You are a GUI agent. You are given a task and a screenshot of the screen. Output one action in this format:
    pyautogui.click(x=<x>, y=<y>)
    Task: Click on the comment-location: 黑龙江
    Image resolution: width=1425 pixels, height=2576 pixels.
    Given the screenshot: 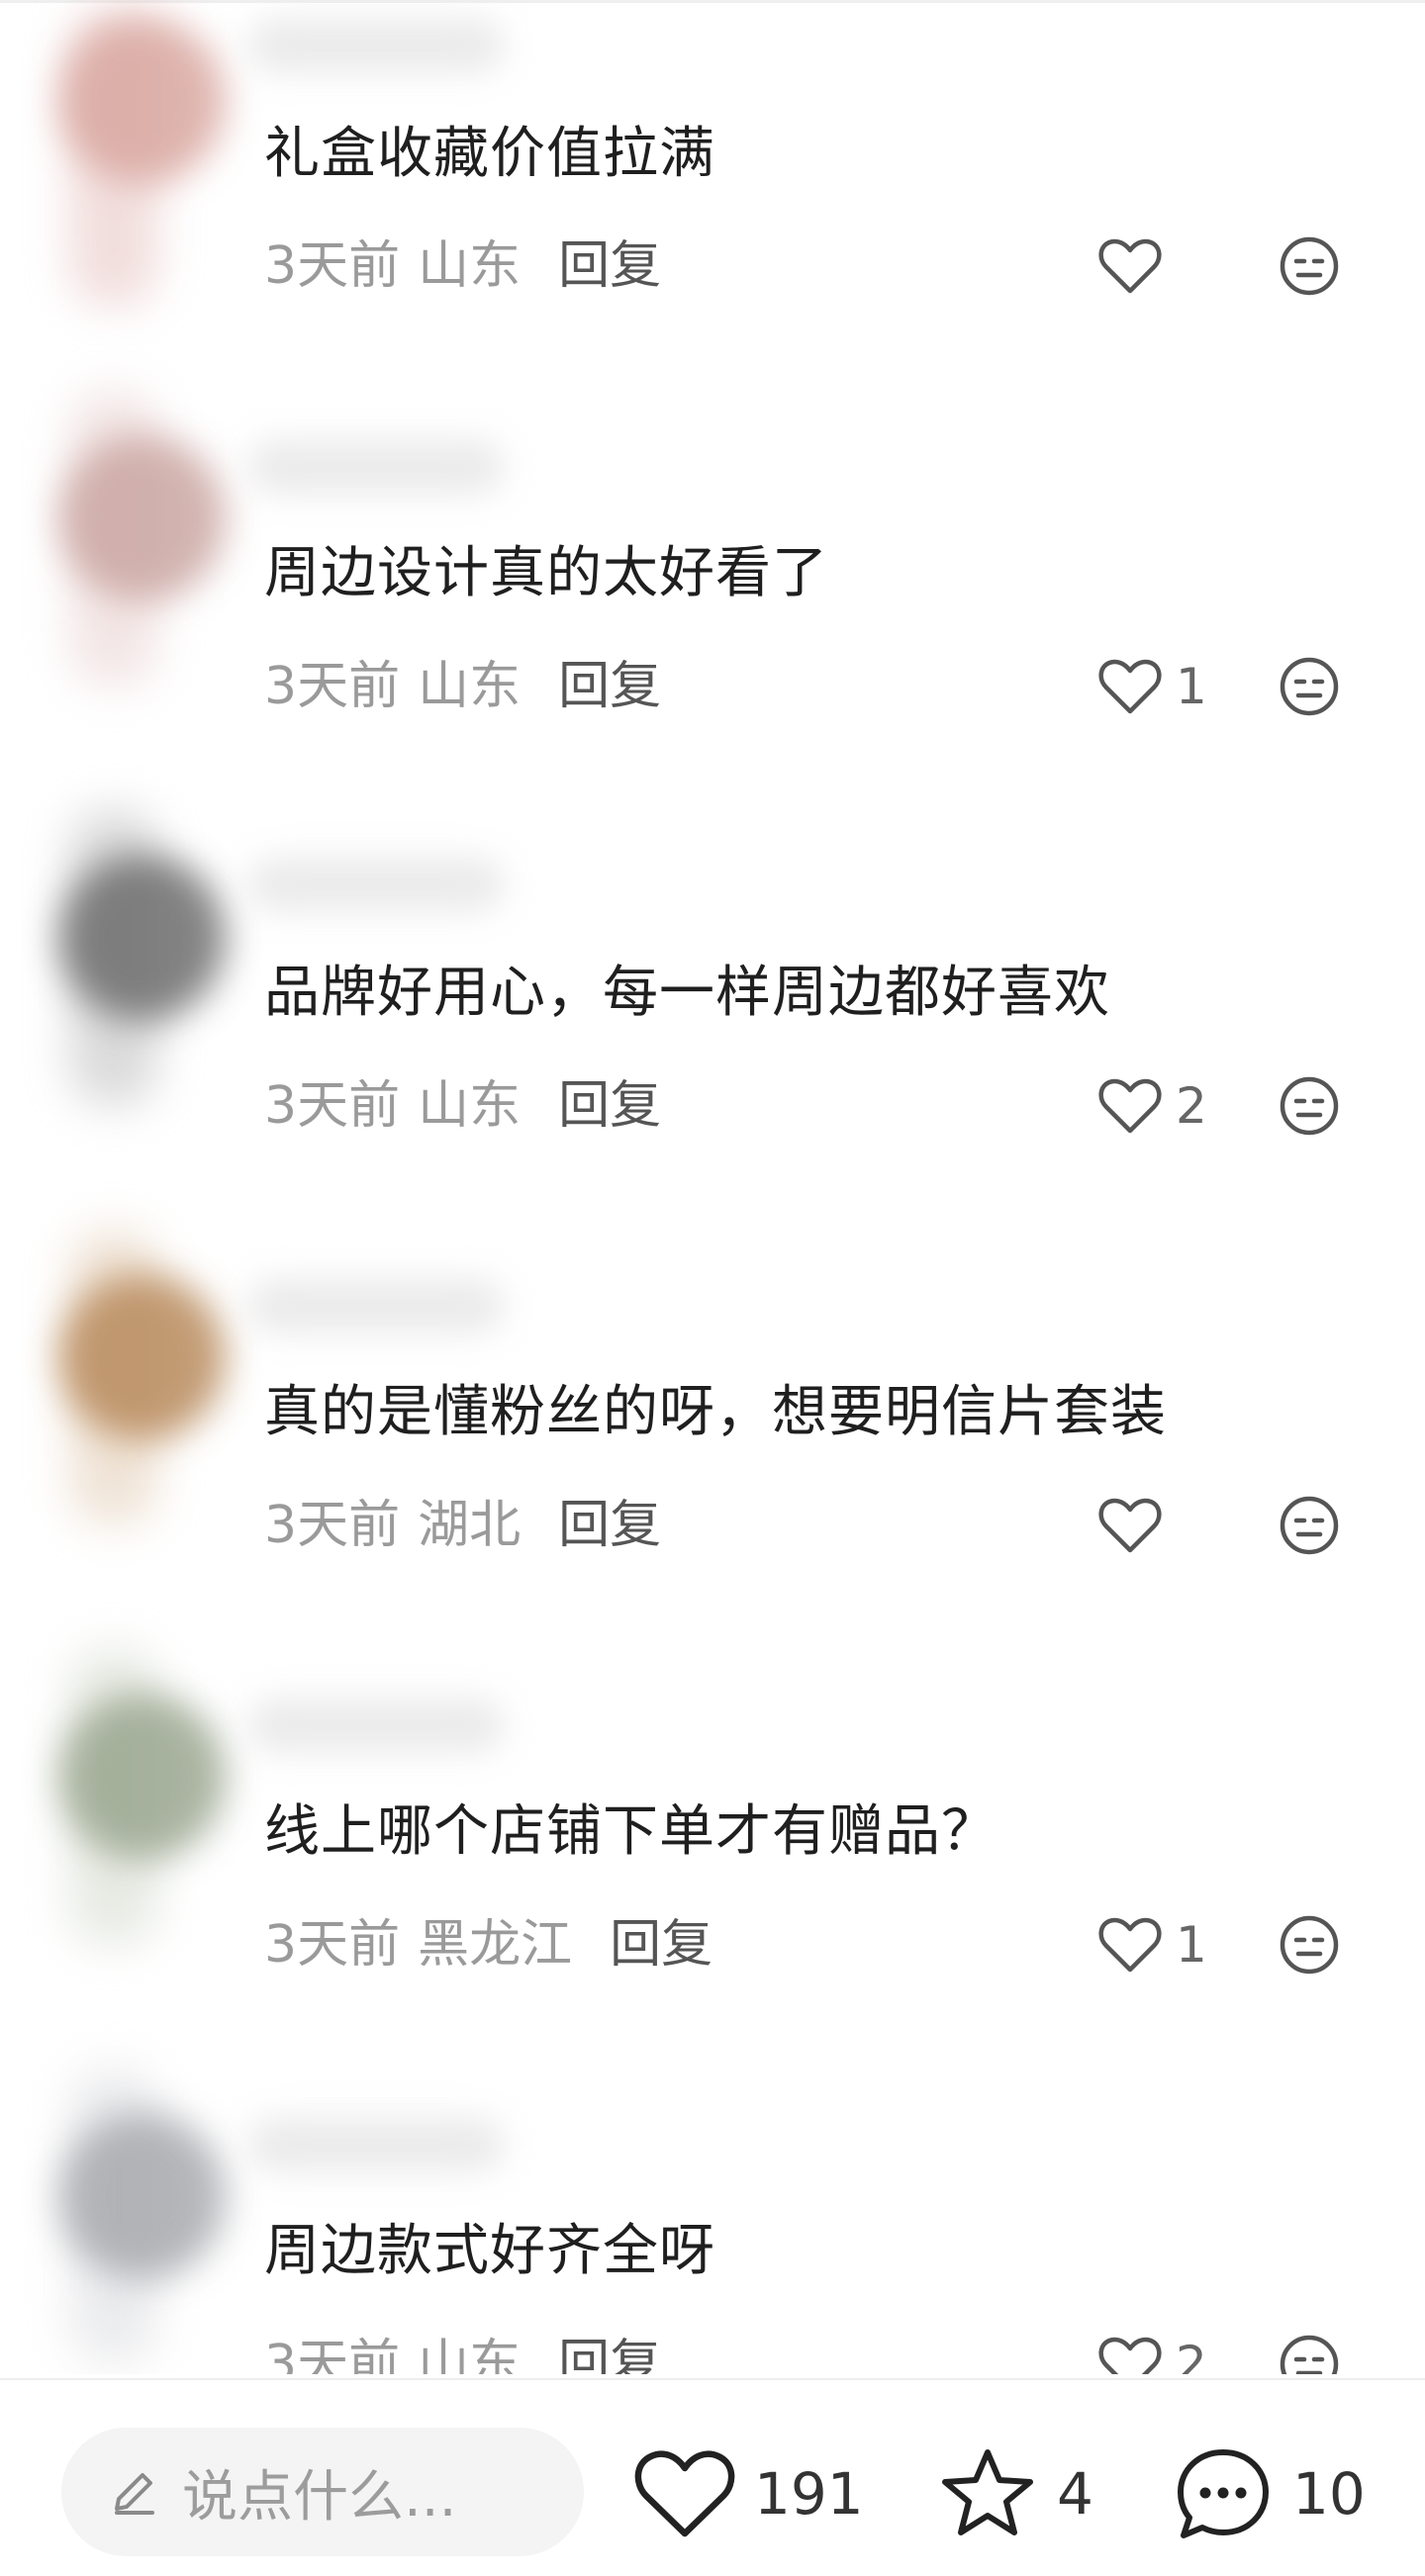 What is the action you would take?
    pyautogui.click(x=496, y=1945)
    